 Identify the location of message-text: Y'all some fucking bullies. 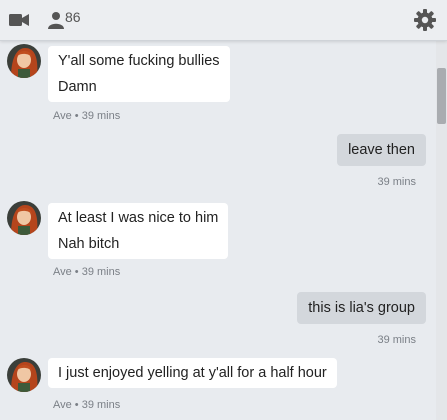
(139, 61).